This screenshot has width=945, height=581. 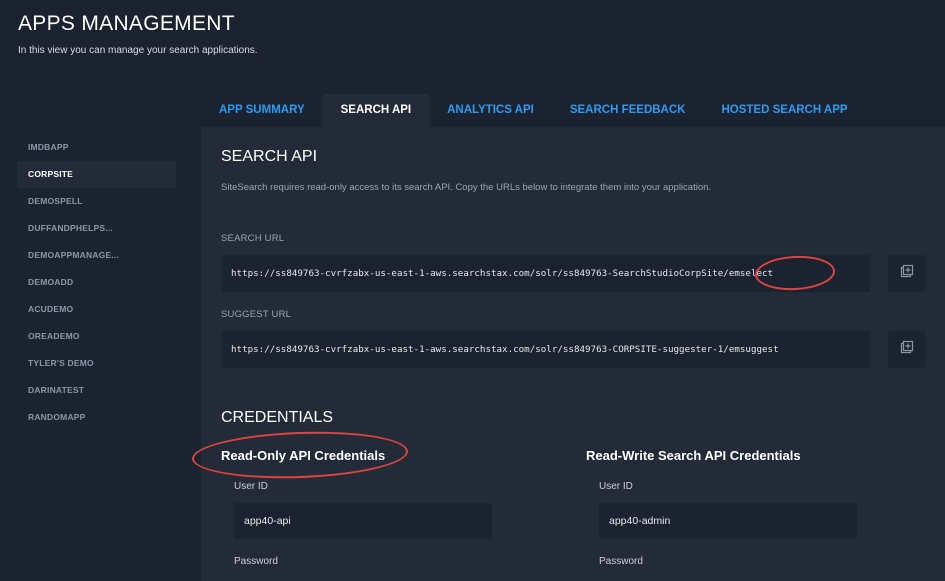 What do you see at coordinates (253, 238) in the screenshot?
I see `search-url-label: SEARCH URL` at bounding box center [253, 238].